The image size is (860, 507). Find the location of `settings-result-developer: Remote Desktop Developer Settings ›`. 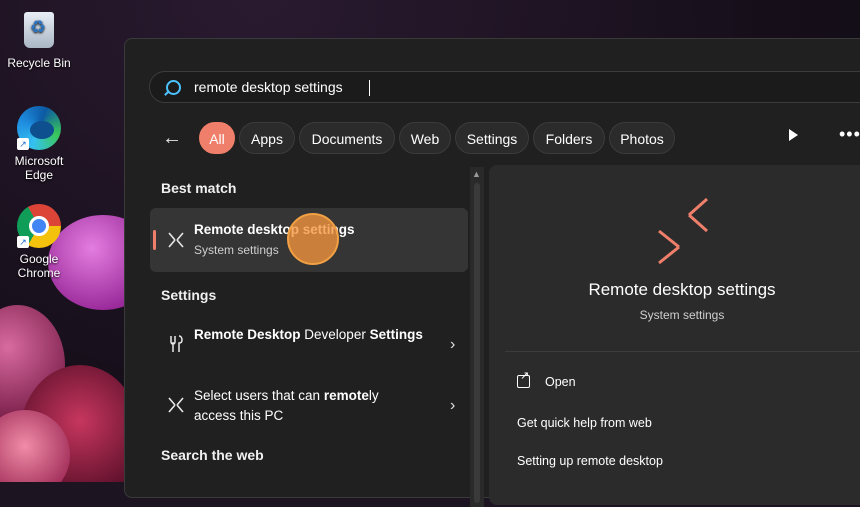

settings-result-developer: Remote Desktop Developer Settings › is located at coordinates (309, 346).